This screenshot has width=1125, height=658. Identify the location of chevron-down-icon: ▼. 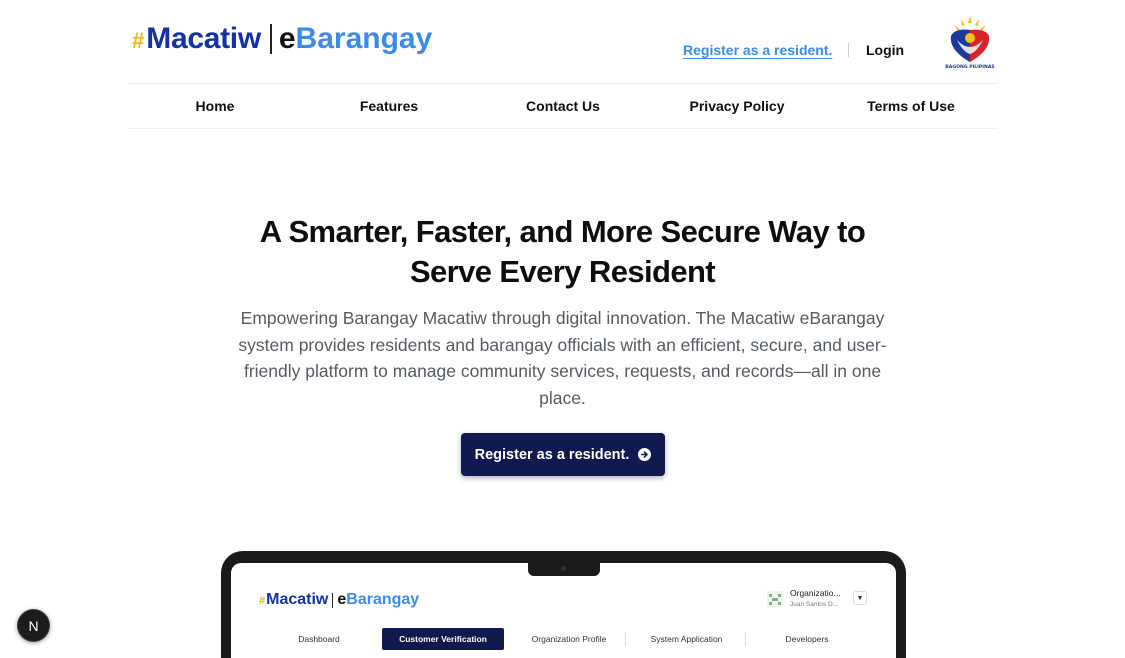
(860, 598).